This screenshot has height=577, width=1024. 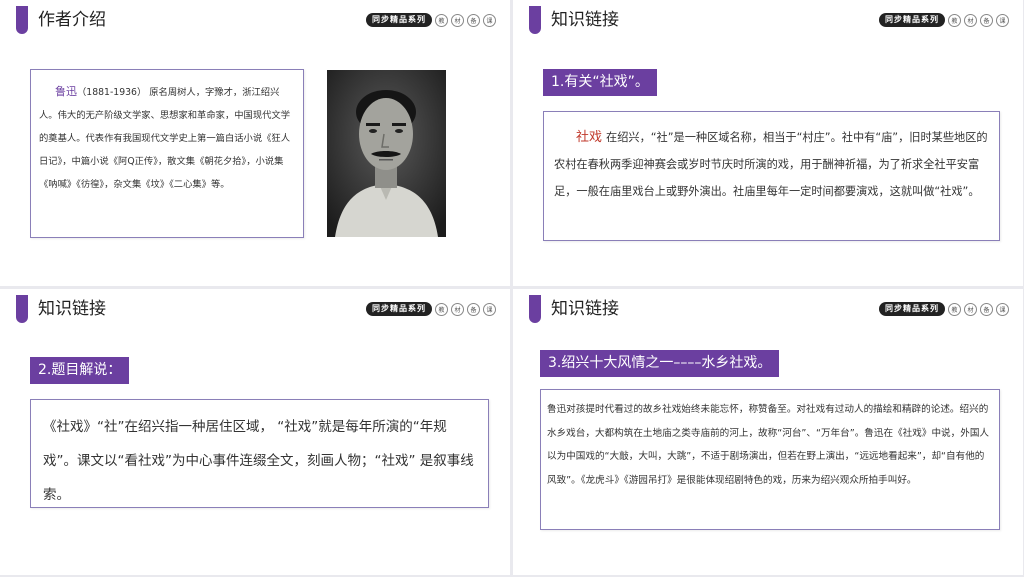 I want to click on keyword-highlight: 社戏, so click(x=589, y=137).